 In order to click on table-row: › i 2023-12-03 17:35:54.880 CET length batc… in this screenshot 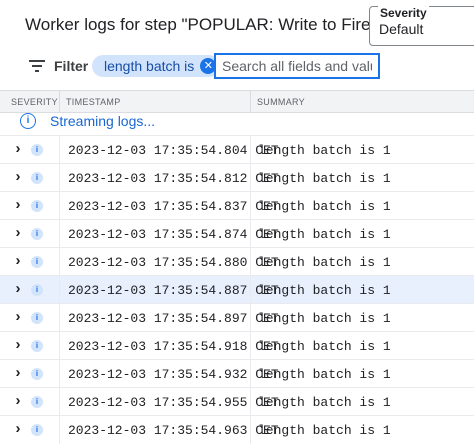, I will do `click(237, 261)`.